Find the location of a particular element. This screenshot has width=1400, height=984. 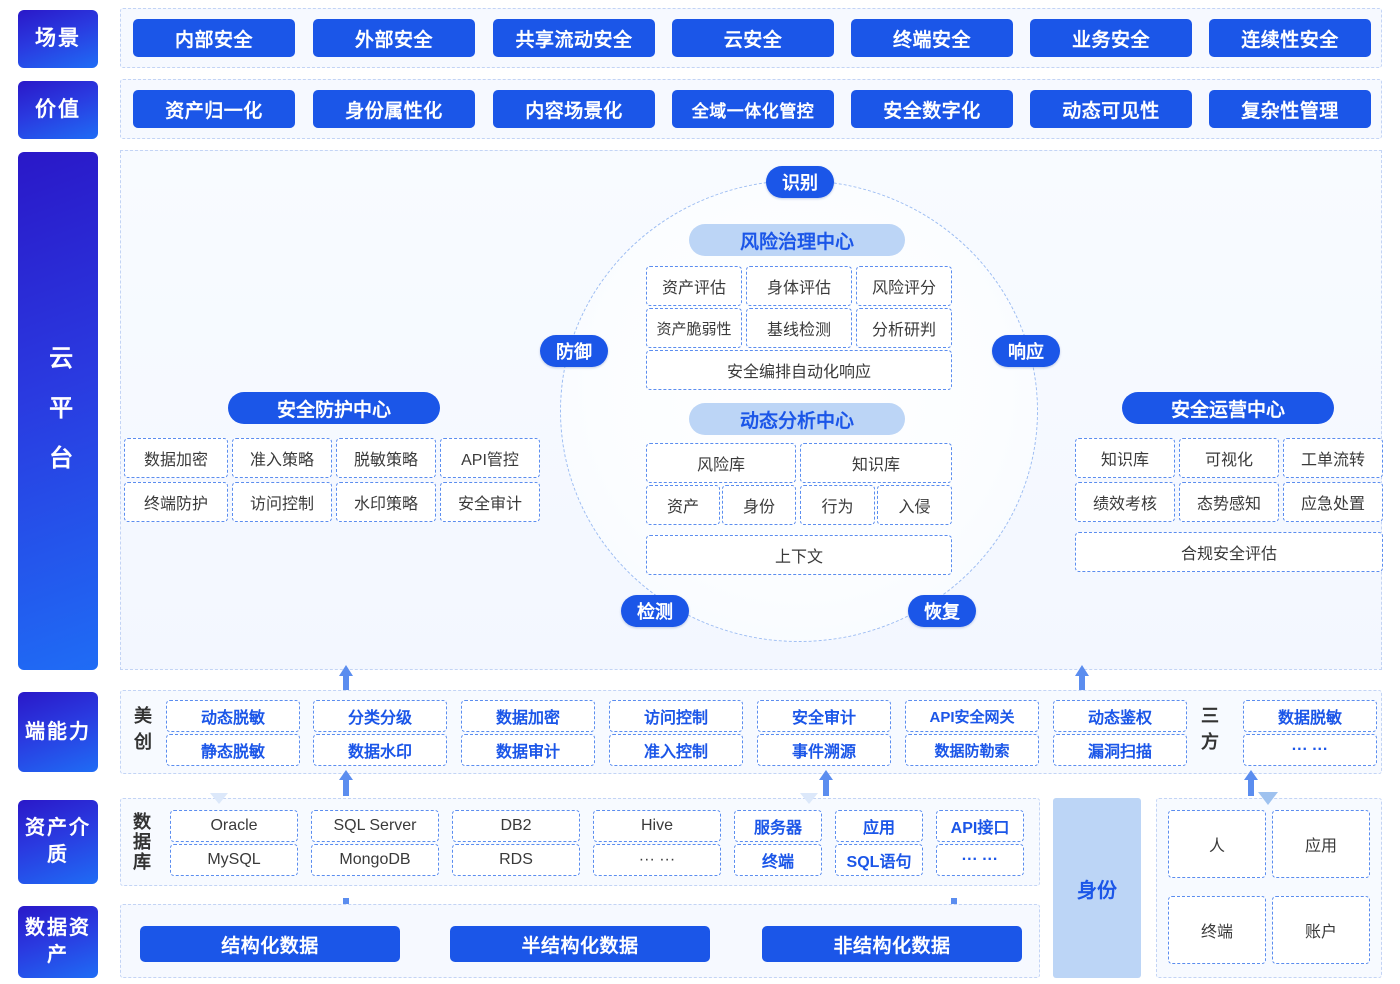

identity-label-box: 身份 is located at coordinates (1097, 888).